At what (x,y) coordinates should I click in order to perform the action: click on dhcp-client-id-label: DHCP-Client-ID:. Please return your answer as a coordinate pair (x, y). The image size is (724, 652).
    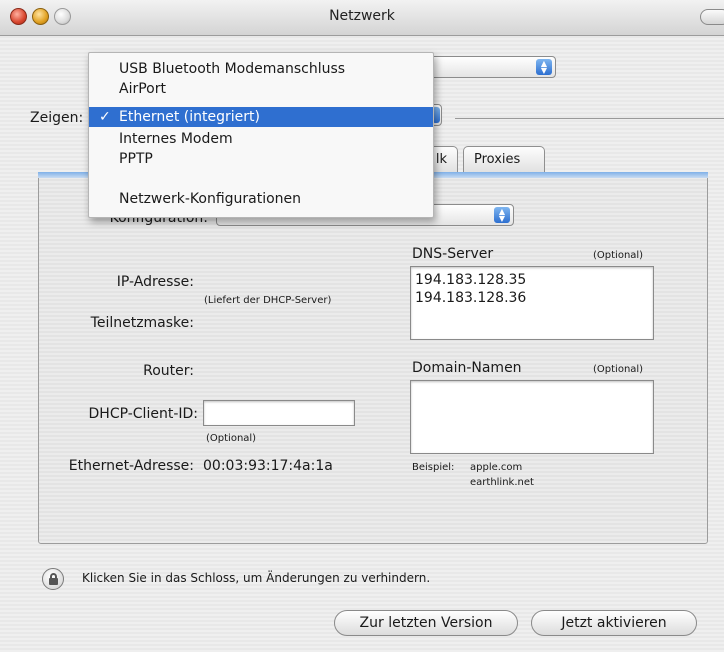
    Looking at the image, I should click on (143, 414).